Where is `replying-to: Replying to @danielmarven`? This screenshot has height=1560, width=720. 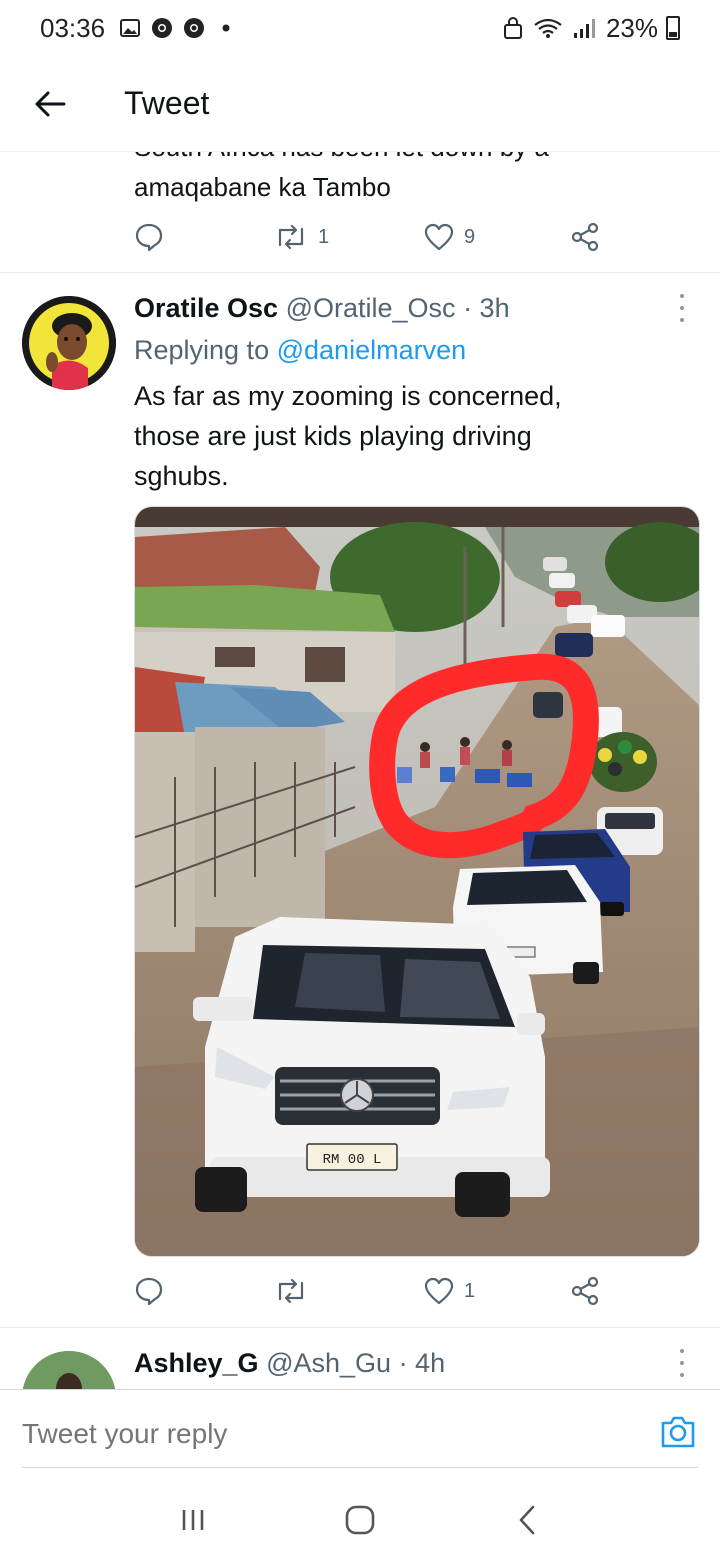 replying-to: Replying to @danielmarven is located at coordinates (300, 350).